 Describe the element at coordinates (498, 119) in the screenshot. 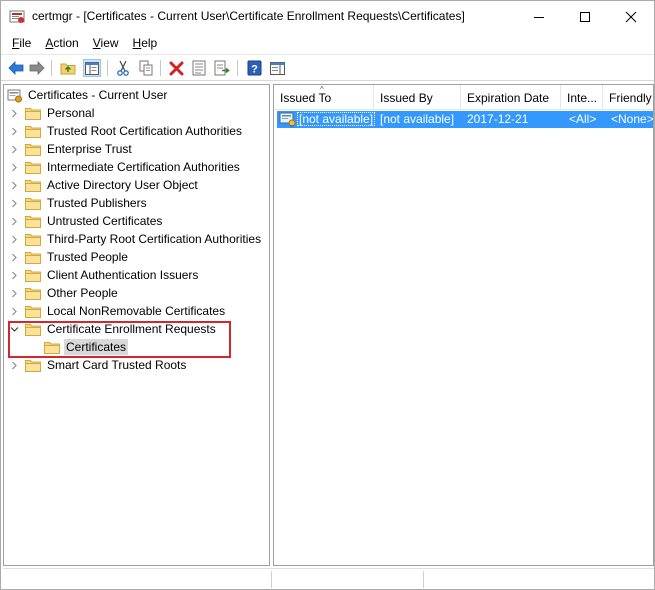

I see `cell-expiration-date: 2017-12-21` at that location.